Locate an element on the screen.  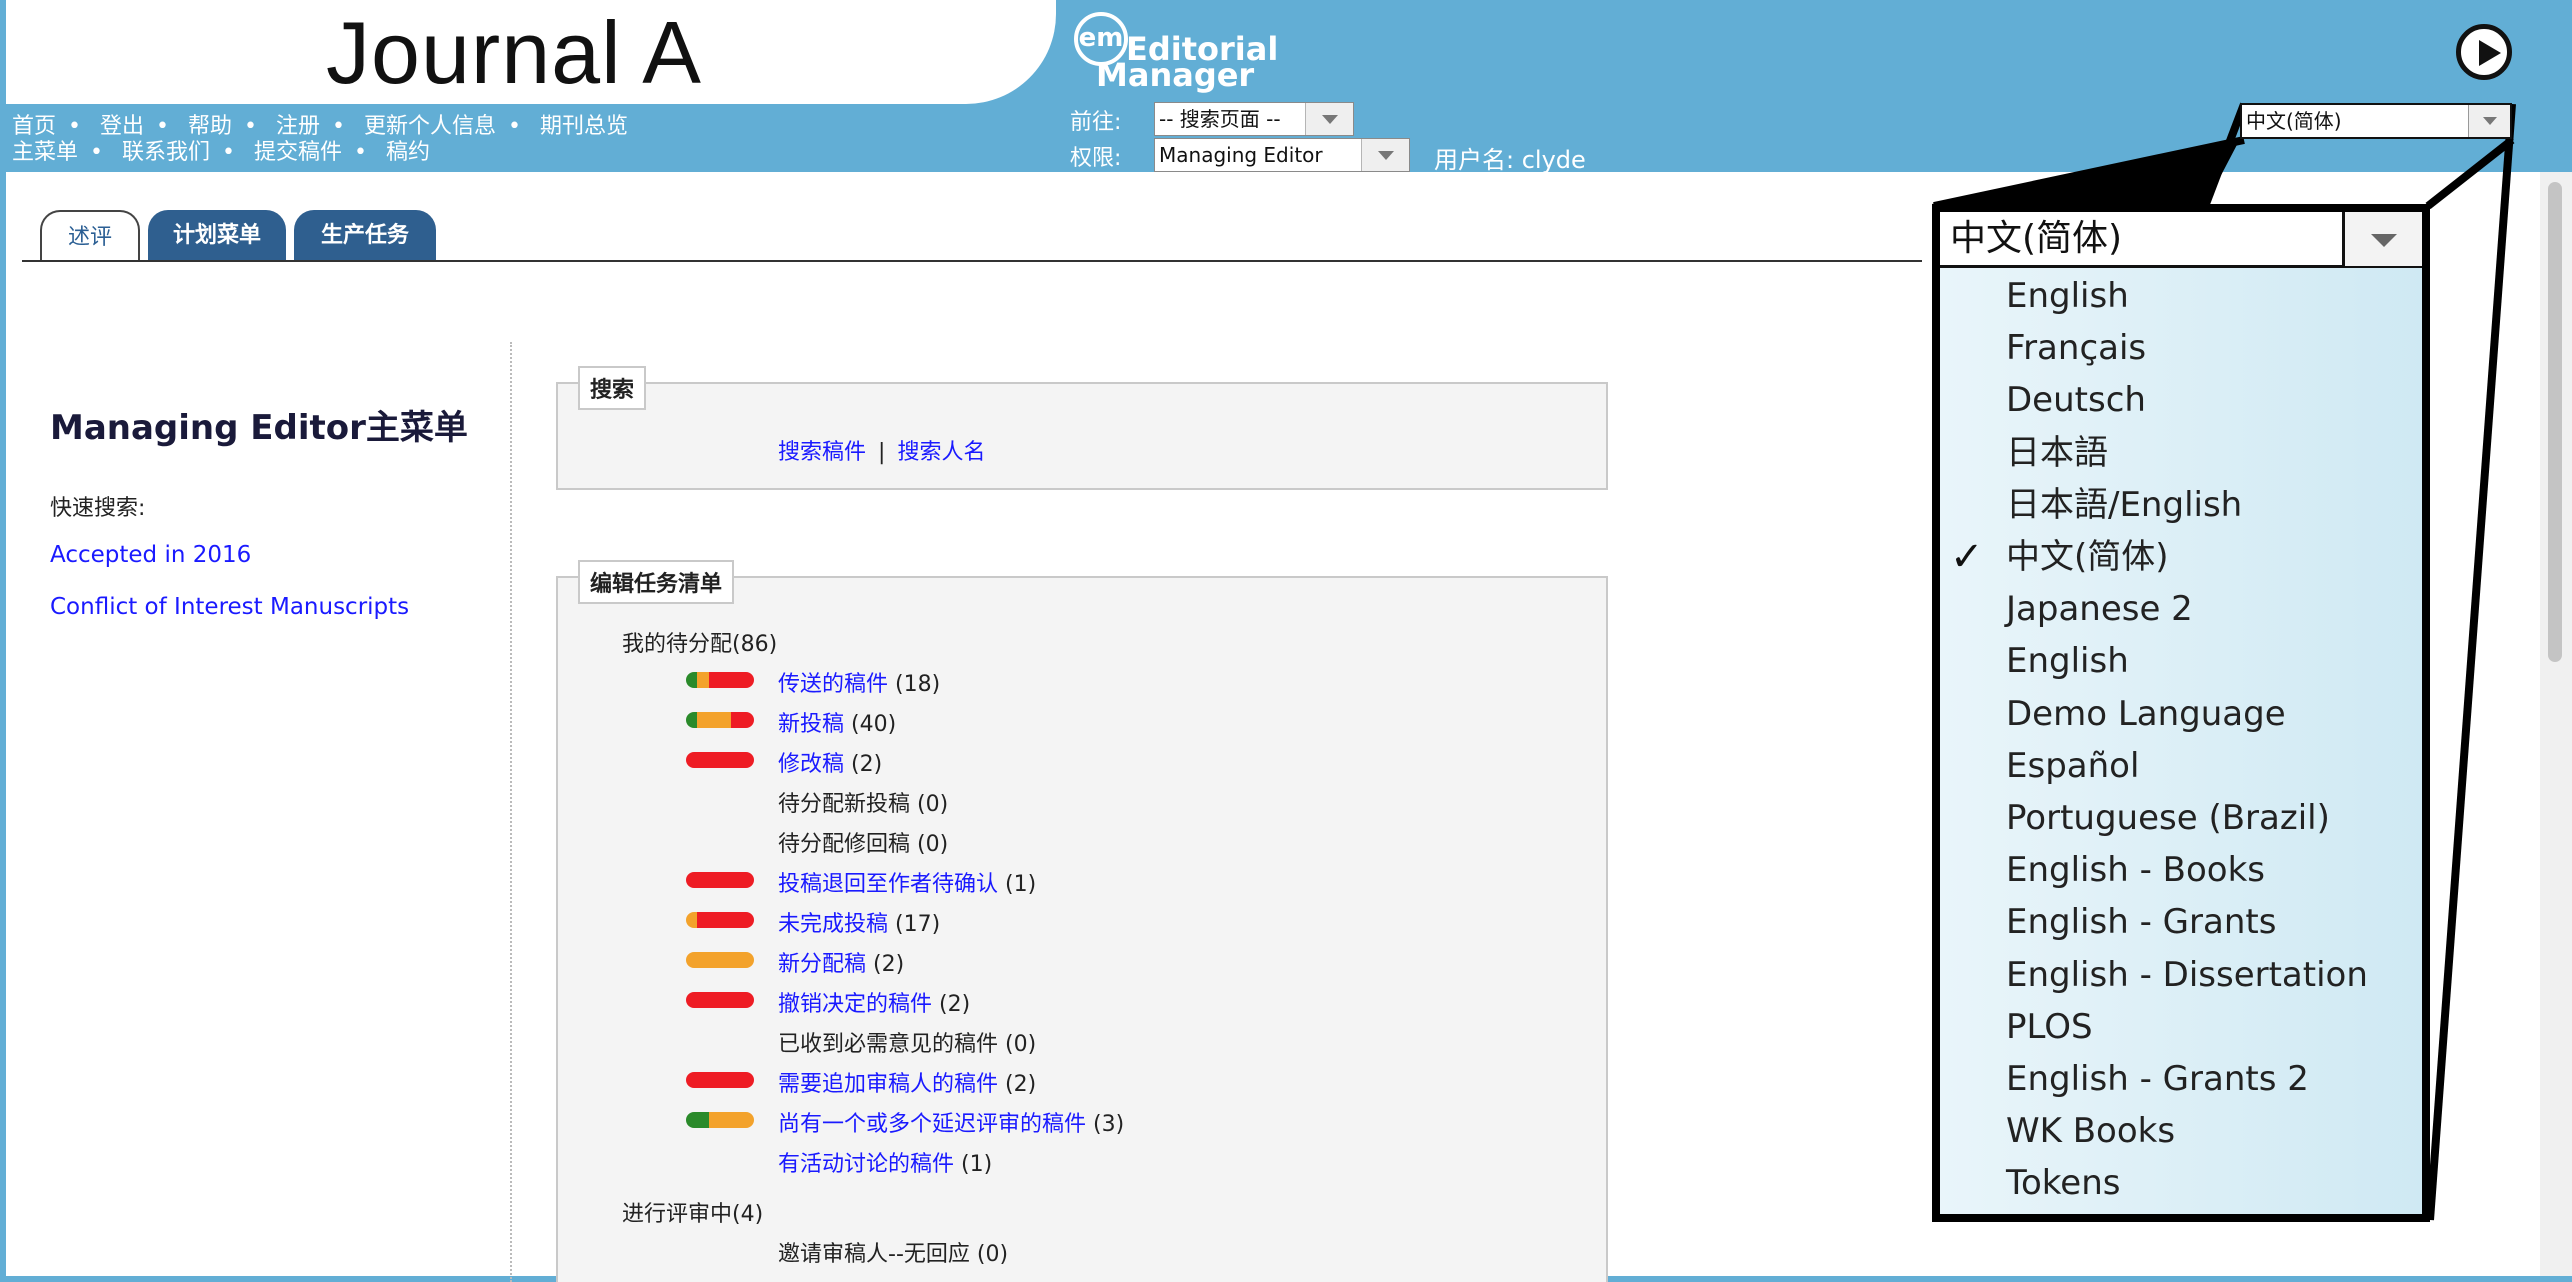
search-manuscripts-link: 搜索稿件 is located at coordinates (822, 452).